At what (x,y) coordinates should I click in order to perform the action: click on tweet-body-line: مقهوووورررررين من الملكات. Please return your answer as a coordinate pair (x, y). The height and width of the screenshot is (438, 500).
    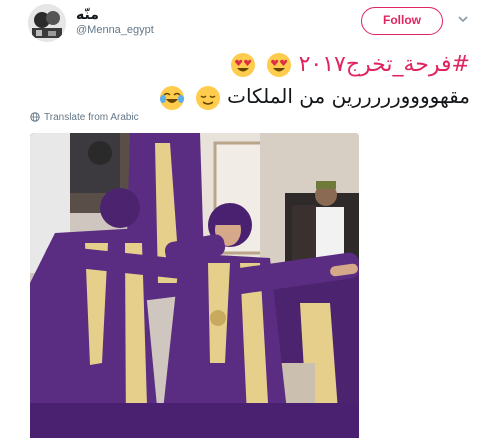
    Looking at the image, I should click on (313, 97).